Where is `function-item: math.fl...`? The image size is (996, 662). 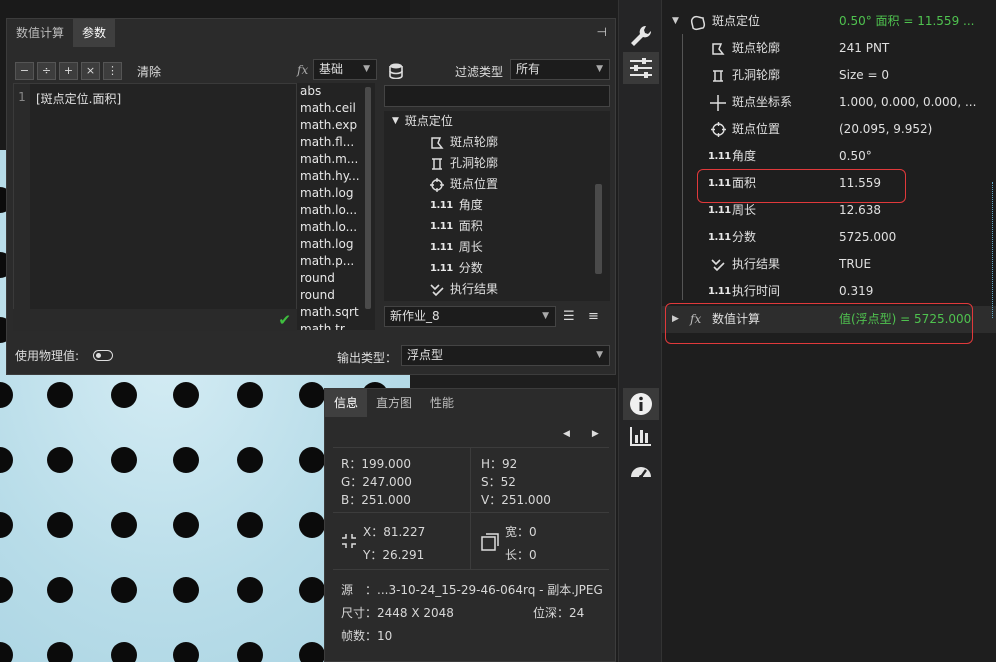
function-item: math.fl... is located at coordinates (336, 142).